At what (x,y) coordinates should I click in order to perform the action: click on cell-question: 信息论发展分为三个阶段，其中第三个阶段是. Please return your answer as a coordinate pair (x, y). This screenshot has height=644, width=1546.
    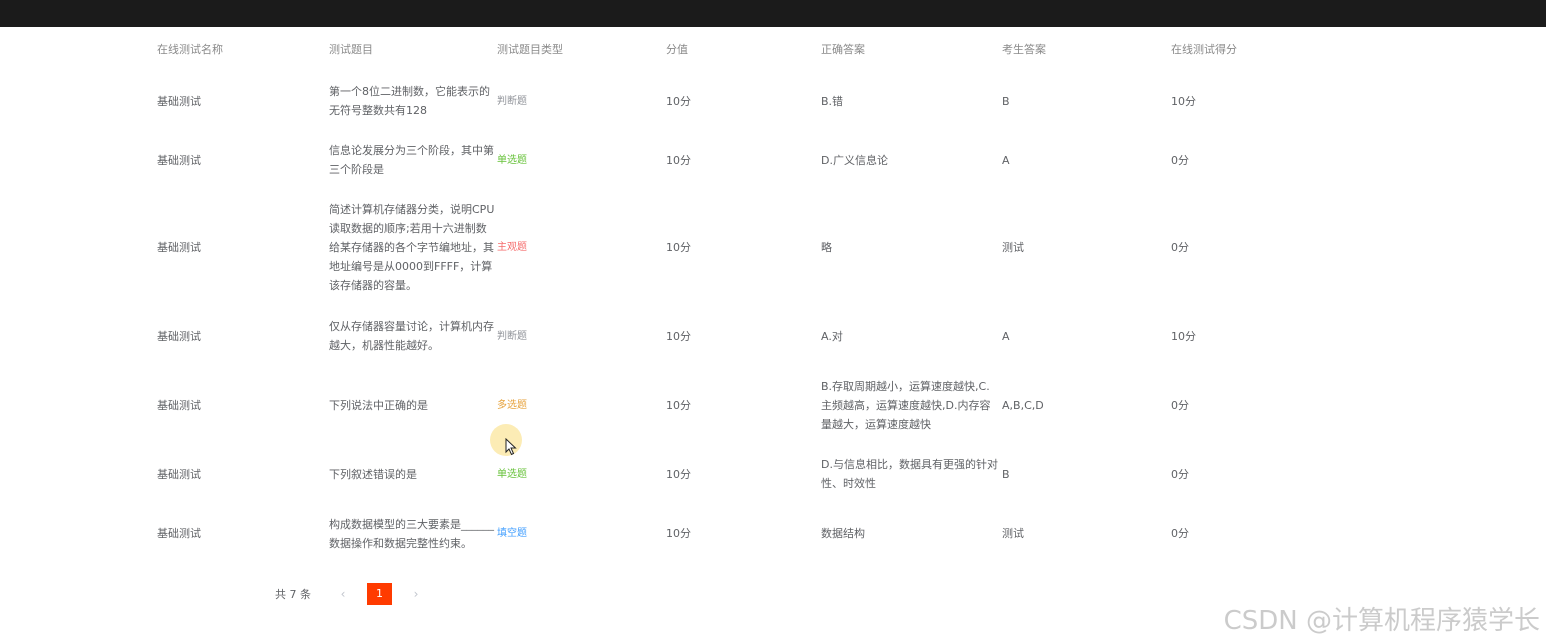
    Looking at the image, I should click on (405, 160).